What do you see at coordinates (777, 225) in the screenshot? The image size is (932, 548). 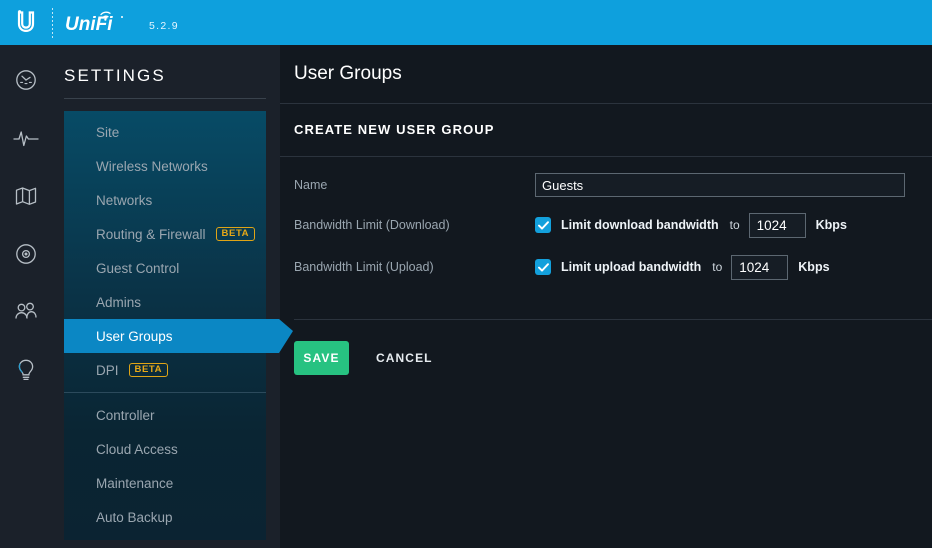 I see `download-limit-input` at bounding box center [777, 225].